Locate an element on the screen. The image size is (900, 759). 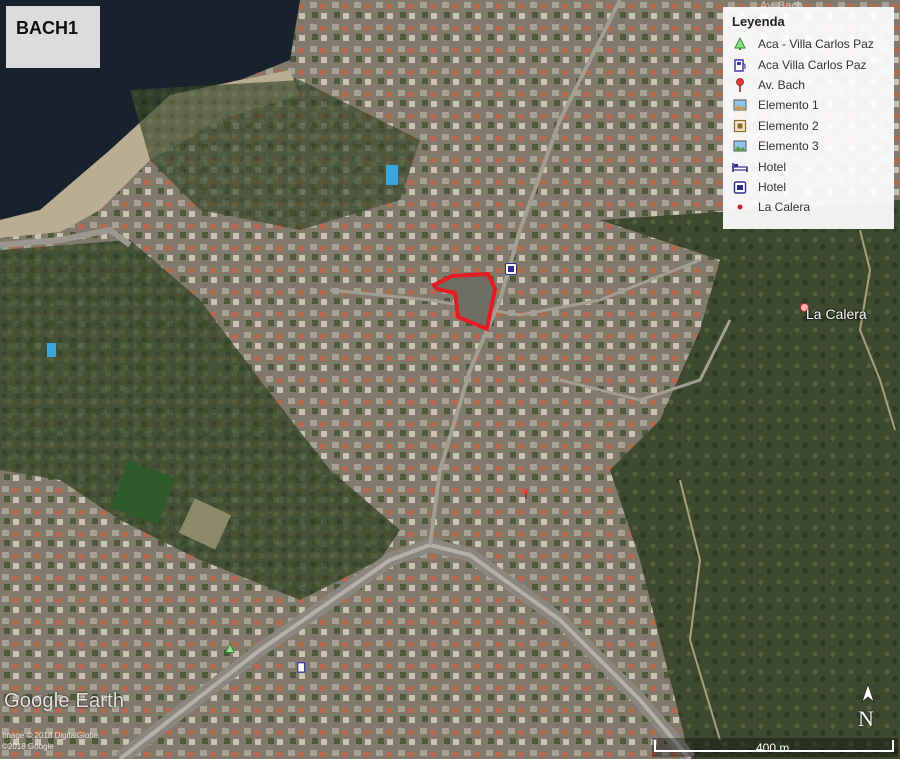
legend-item-label: Aca Villa Carlos Paz is located at coordinates (812, 64).